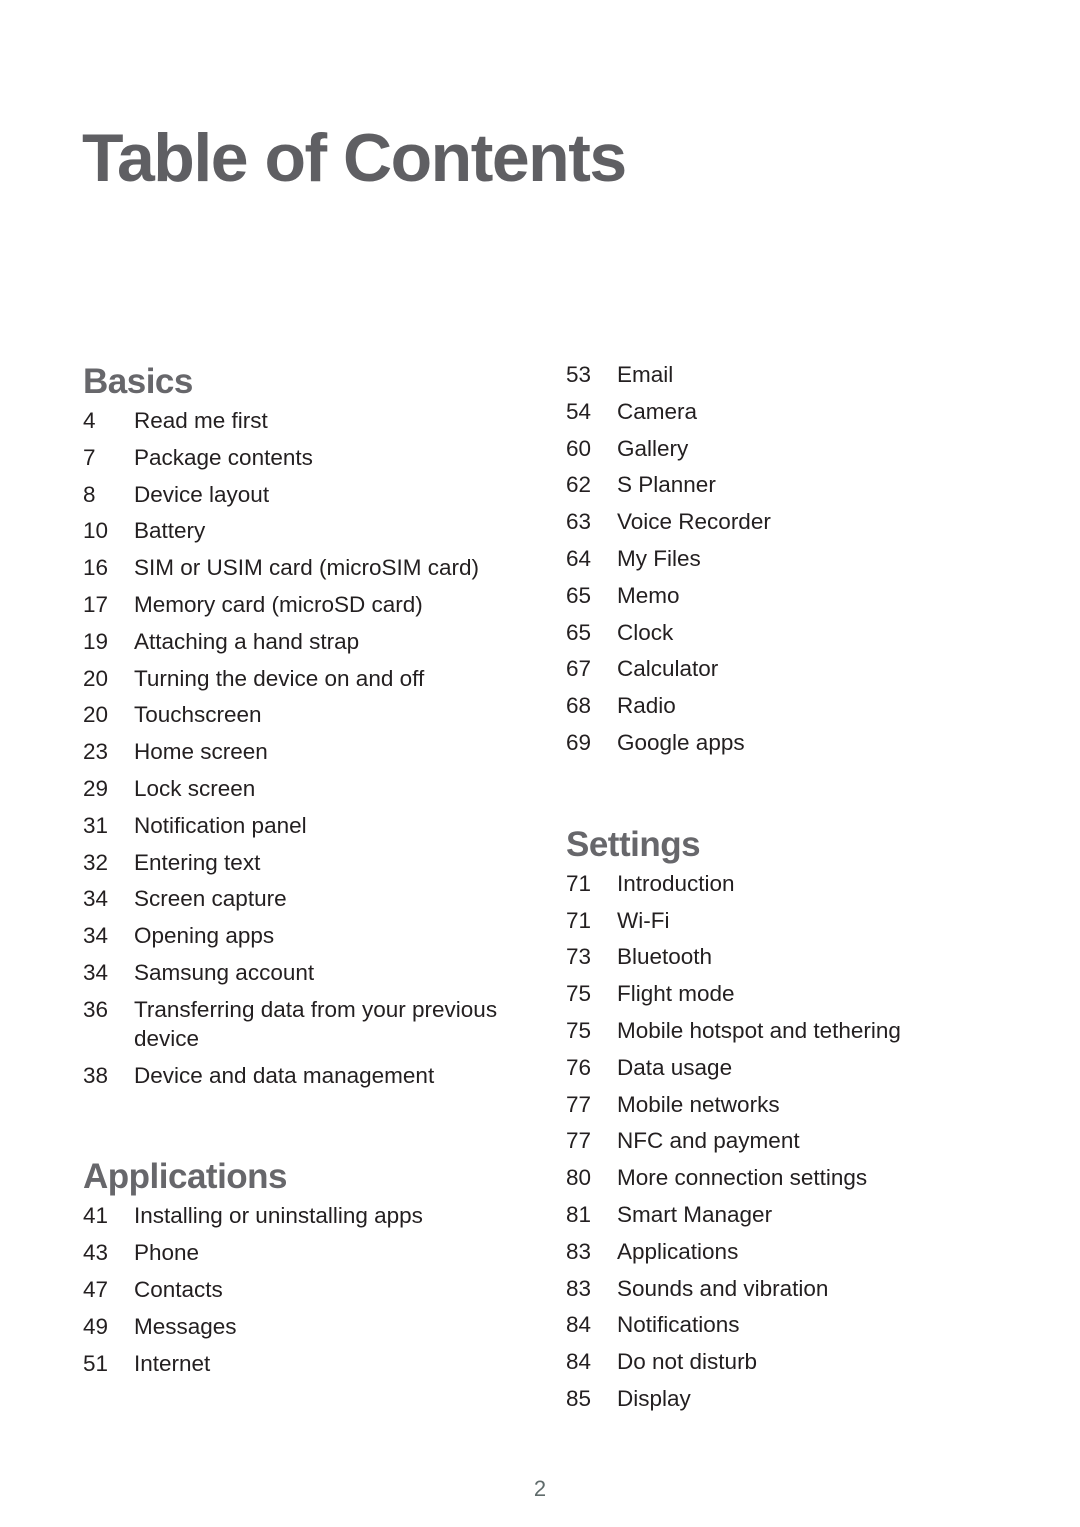 The height and width of the screenshot is (1527, 1080). Describe the element at coordinates (303, 718) in the screenshot. I see `toc-entry: 20 Touchscreen` at that location.